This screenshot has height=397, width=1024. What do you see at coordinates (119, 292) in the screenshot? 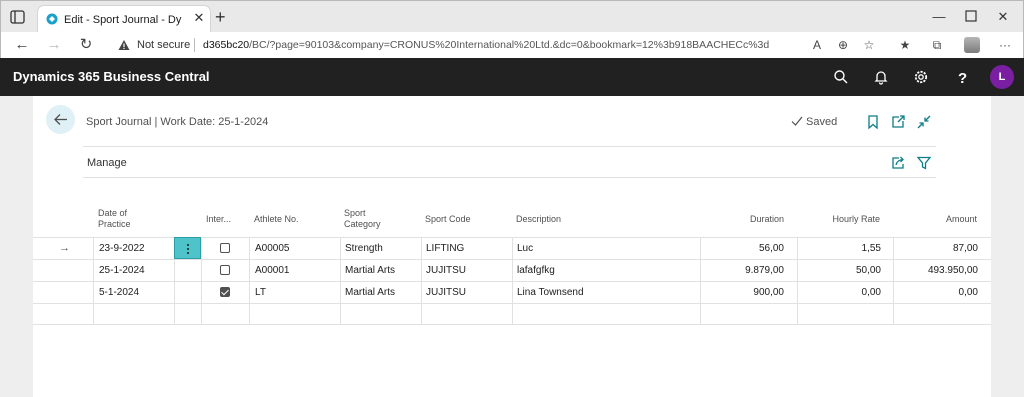
I see `cell-date: 5-1-2024` at bounding box center [119, 292].